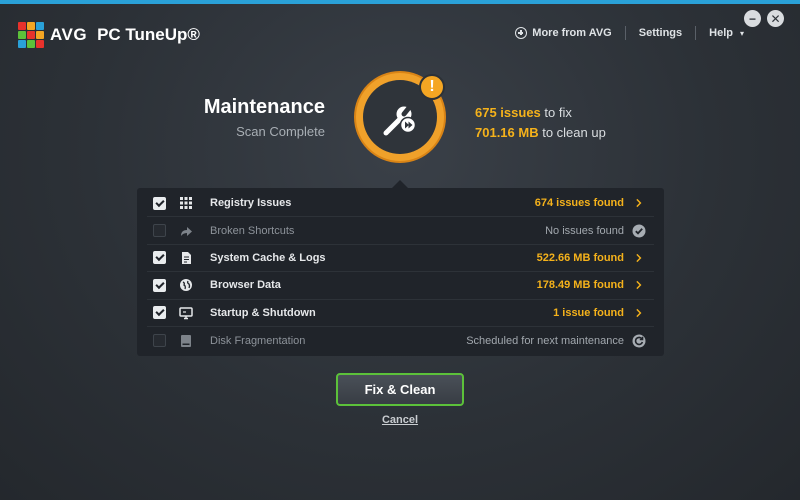 The height and width of the screenshot is (500, 800). Describe the element at coordinates (572, 33) in the screenshot. I see `more-from-avg-label: More from AVG` at that location.